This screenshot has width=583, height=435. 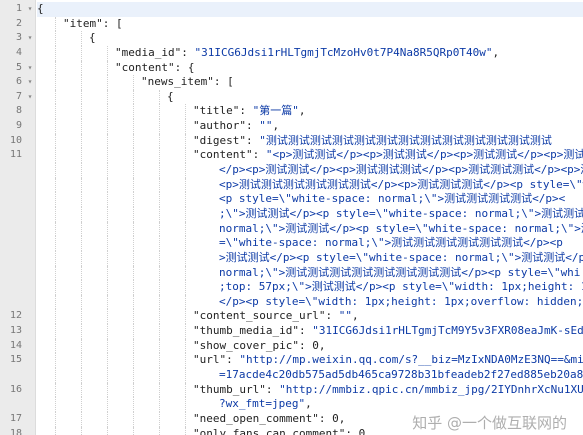 I want to click on code-line: 14 "show_cover_pic": 0,, so click(x=296, y=346).